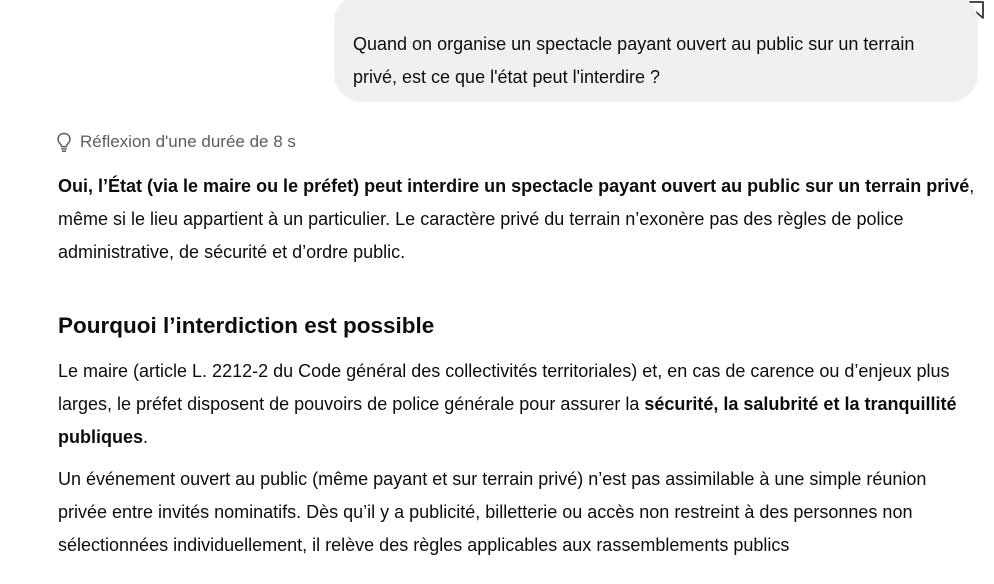  I want to click on reflection-toggle: Réflexion d'une durée de 8 s, so click(175, 142).